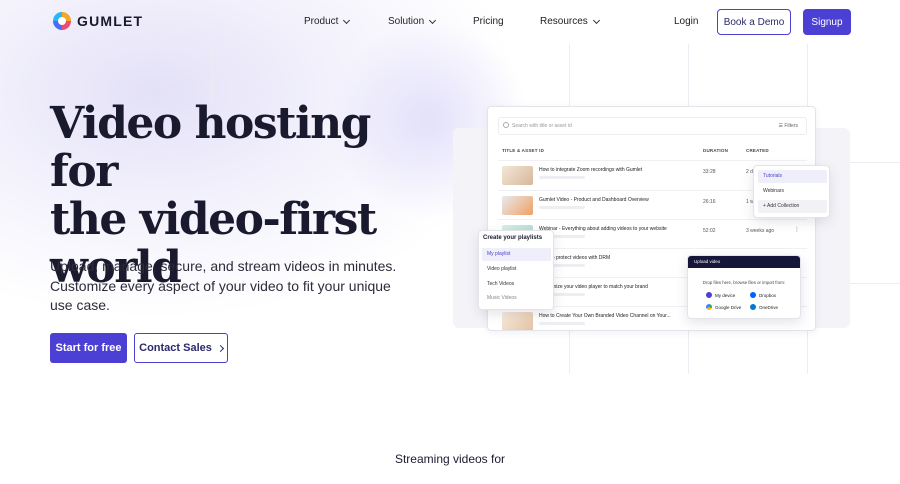 The width and height of the screenshot is (900, 484). I want to click on nav-item-label: Pricing, so click(488, 21).